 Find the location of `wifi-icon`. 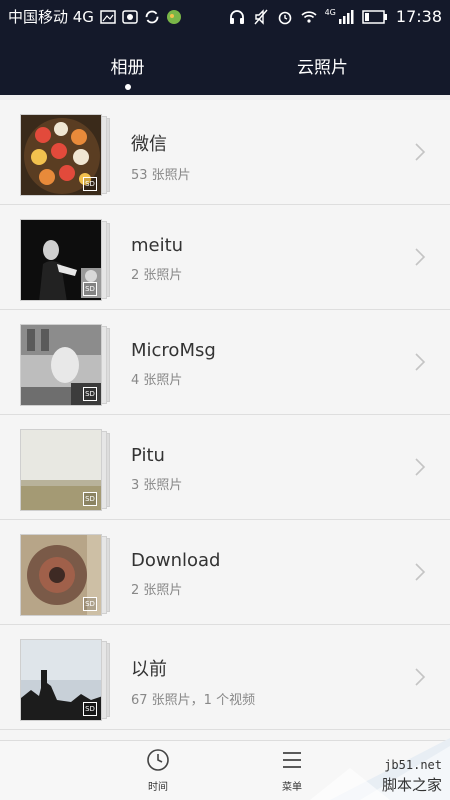

wifi-icon is located at coordinates (309, 16).